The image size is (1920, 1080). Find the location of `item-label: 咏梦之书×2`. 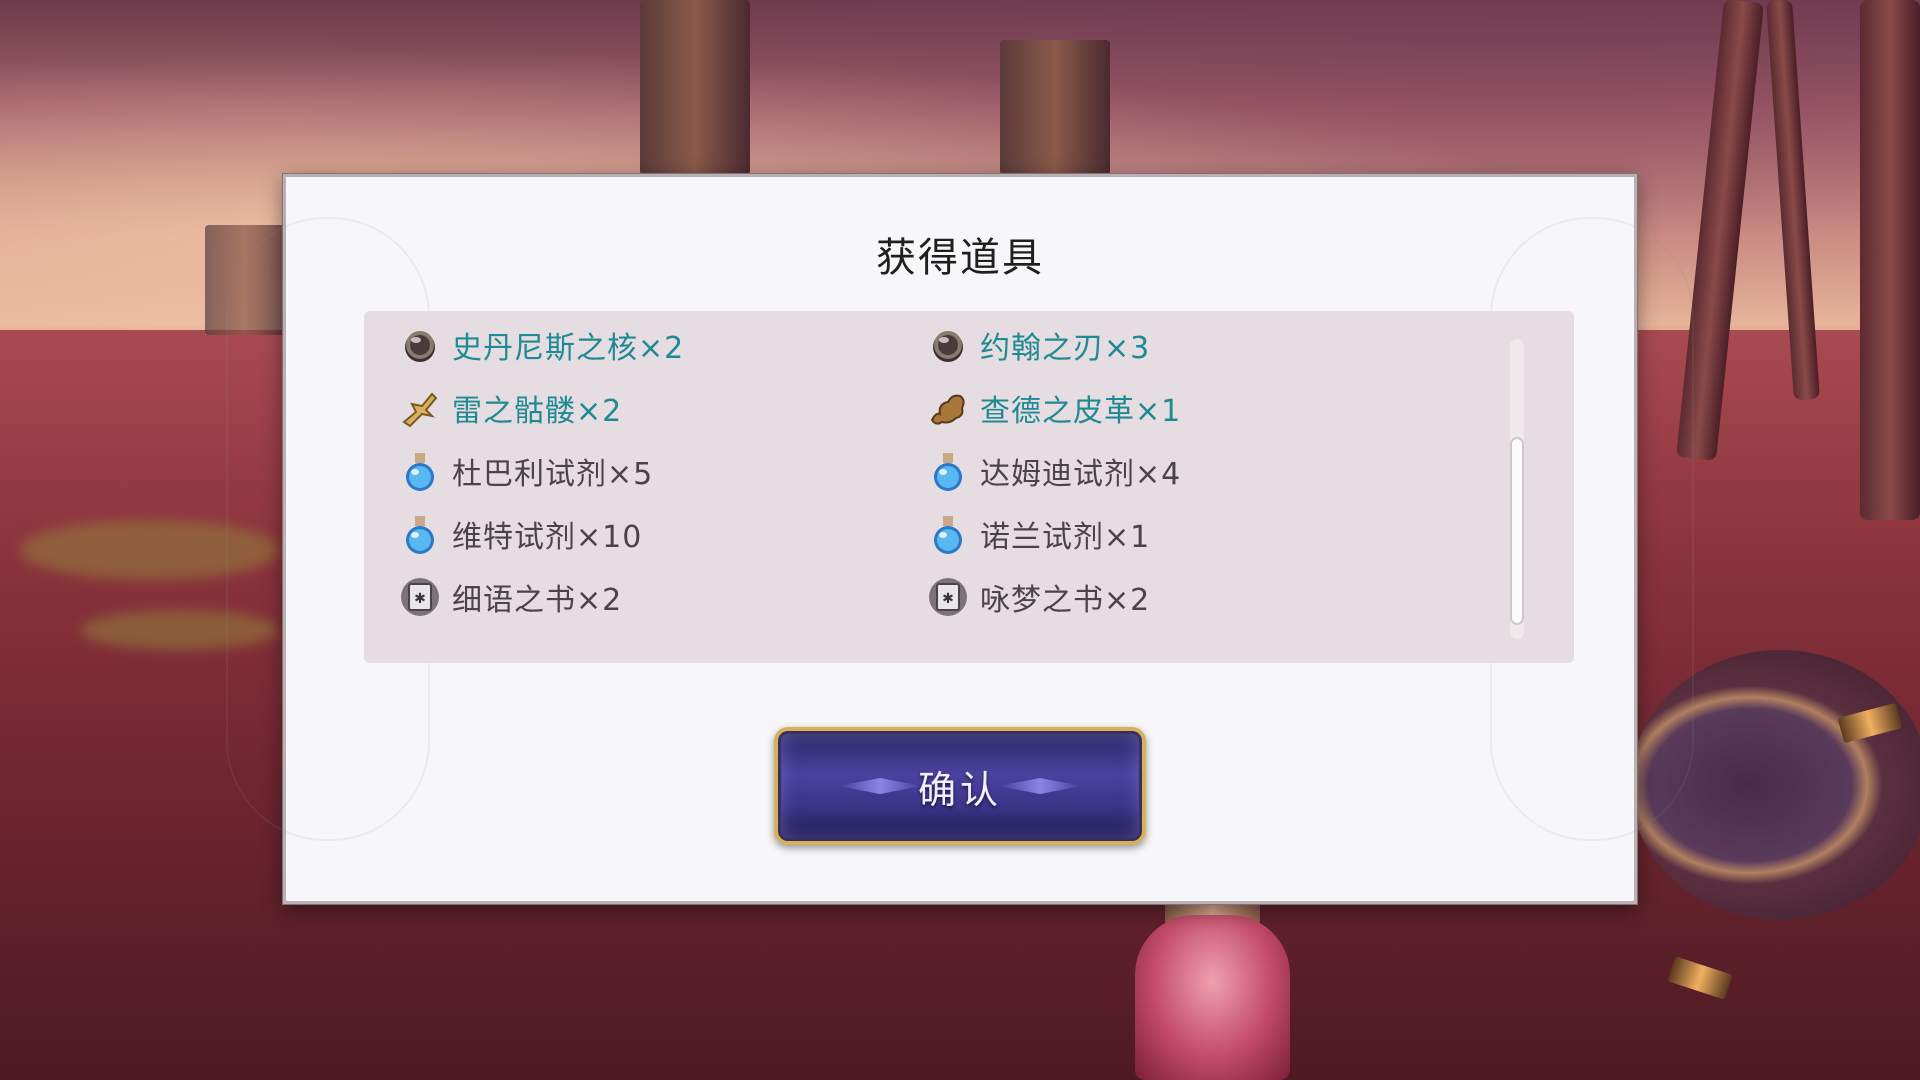

item-label: 咏梦之书×2 is located at coordinates (1065, 600).